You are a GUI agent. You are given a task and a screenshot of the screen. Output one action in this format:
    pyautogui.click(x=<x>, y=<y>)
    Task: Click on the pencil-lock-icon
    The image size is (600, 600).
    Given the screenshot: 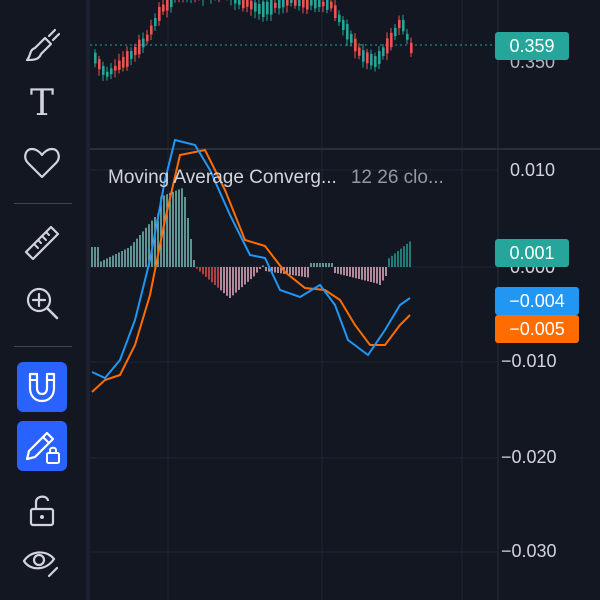 What is the action you would take?
    pyautogui.click(x=42, y=447)
    